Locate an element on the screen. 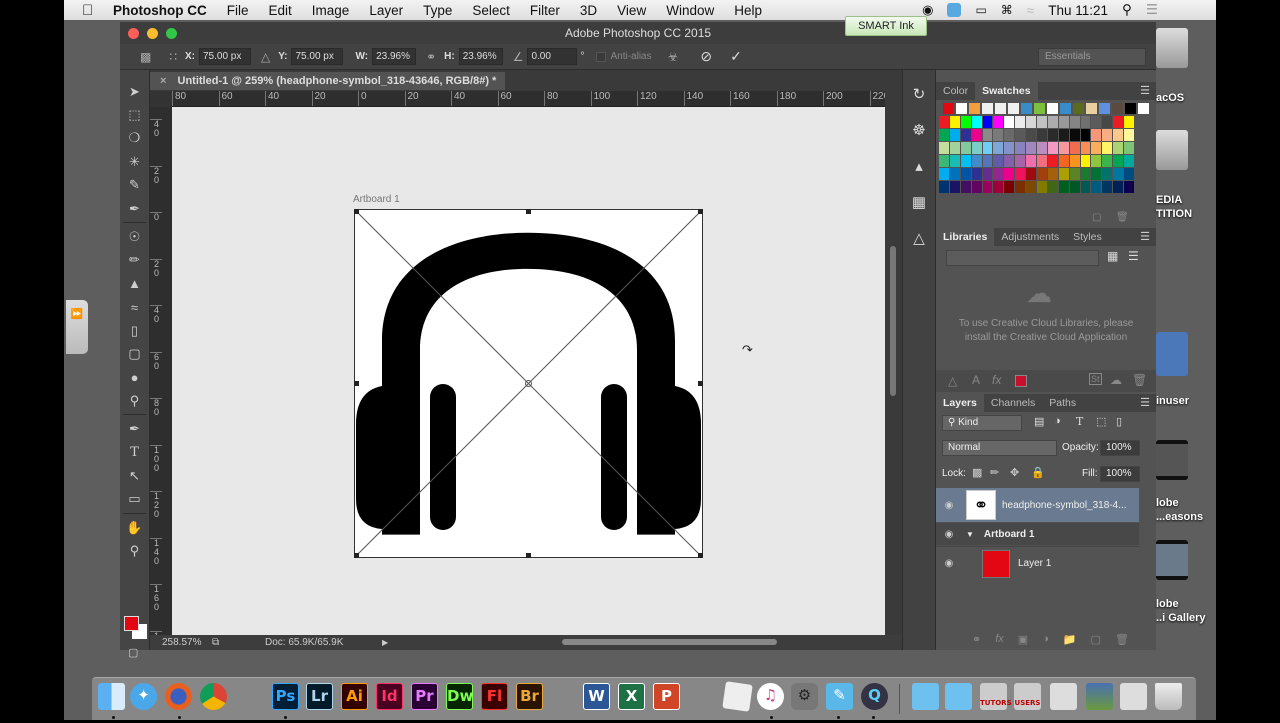 The height and width of the screenshot is (723, 1280). zoom-level: 258.57% is located at coordinates (181, 642).